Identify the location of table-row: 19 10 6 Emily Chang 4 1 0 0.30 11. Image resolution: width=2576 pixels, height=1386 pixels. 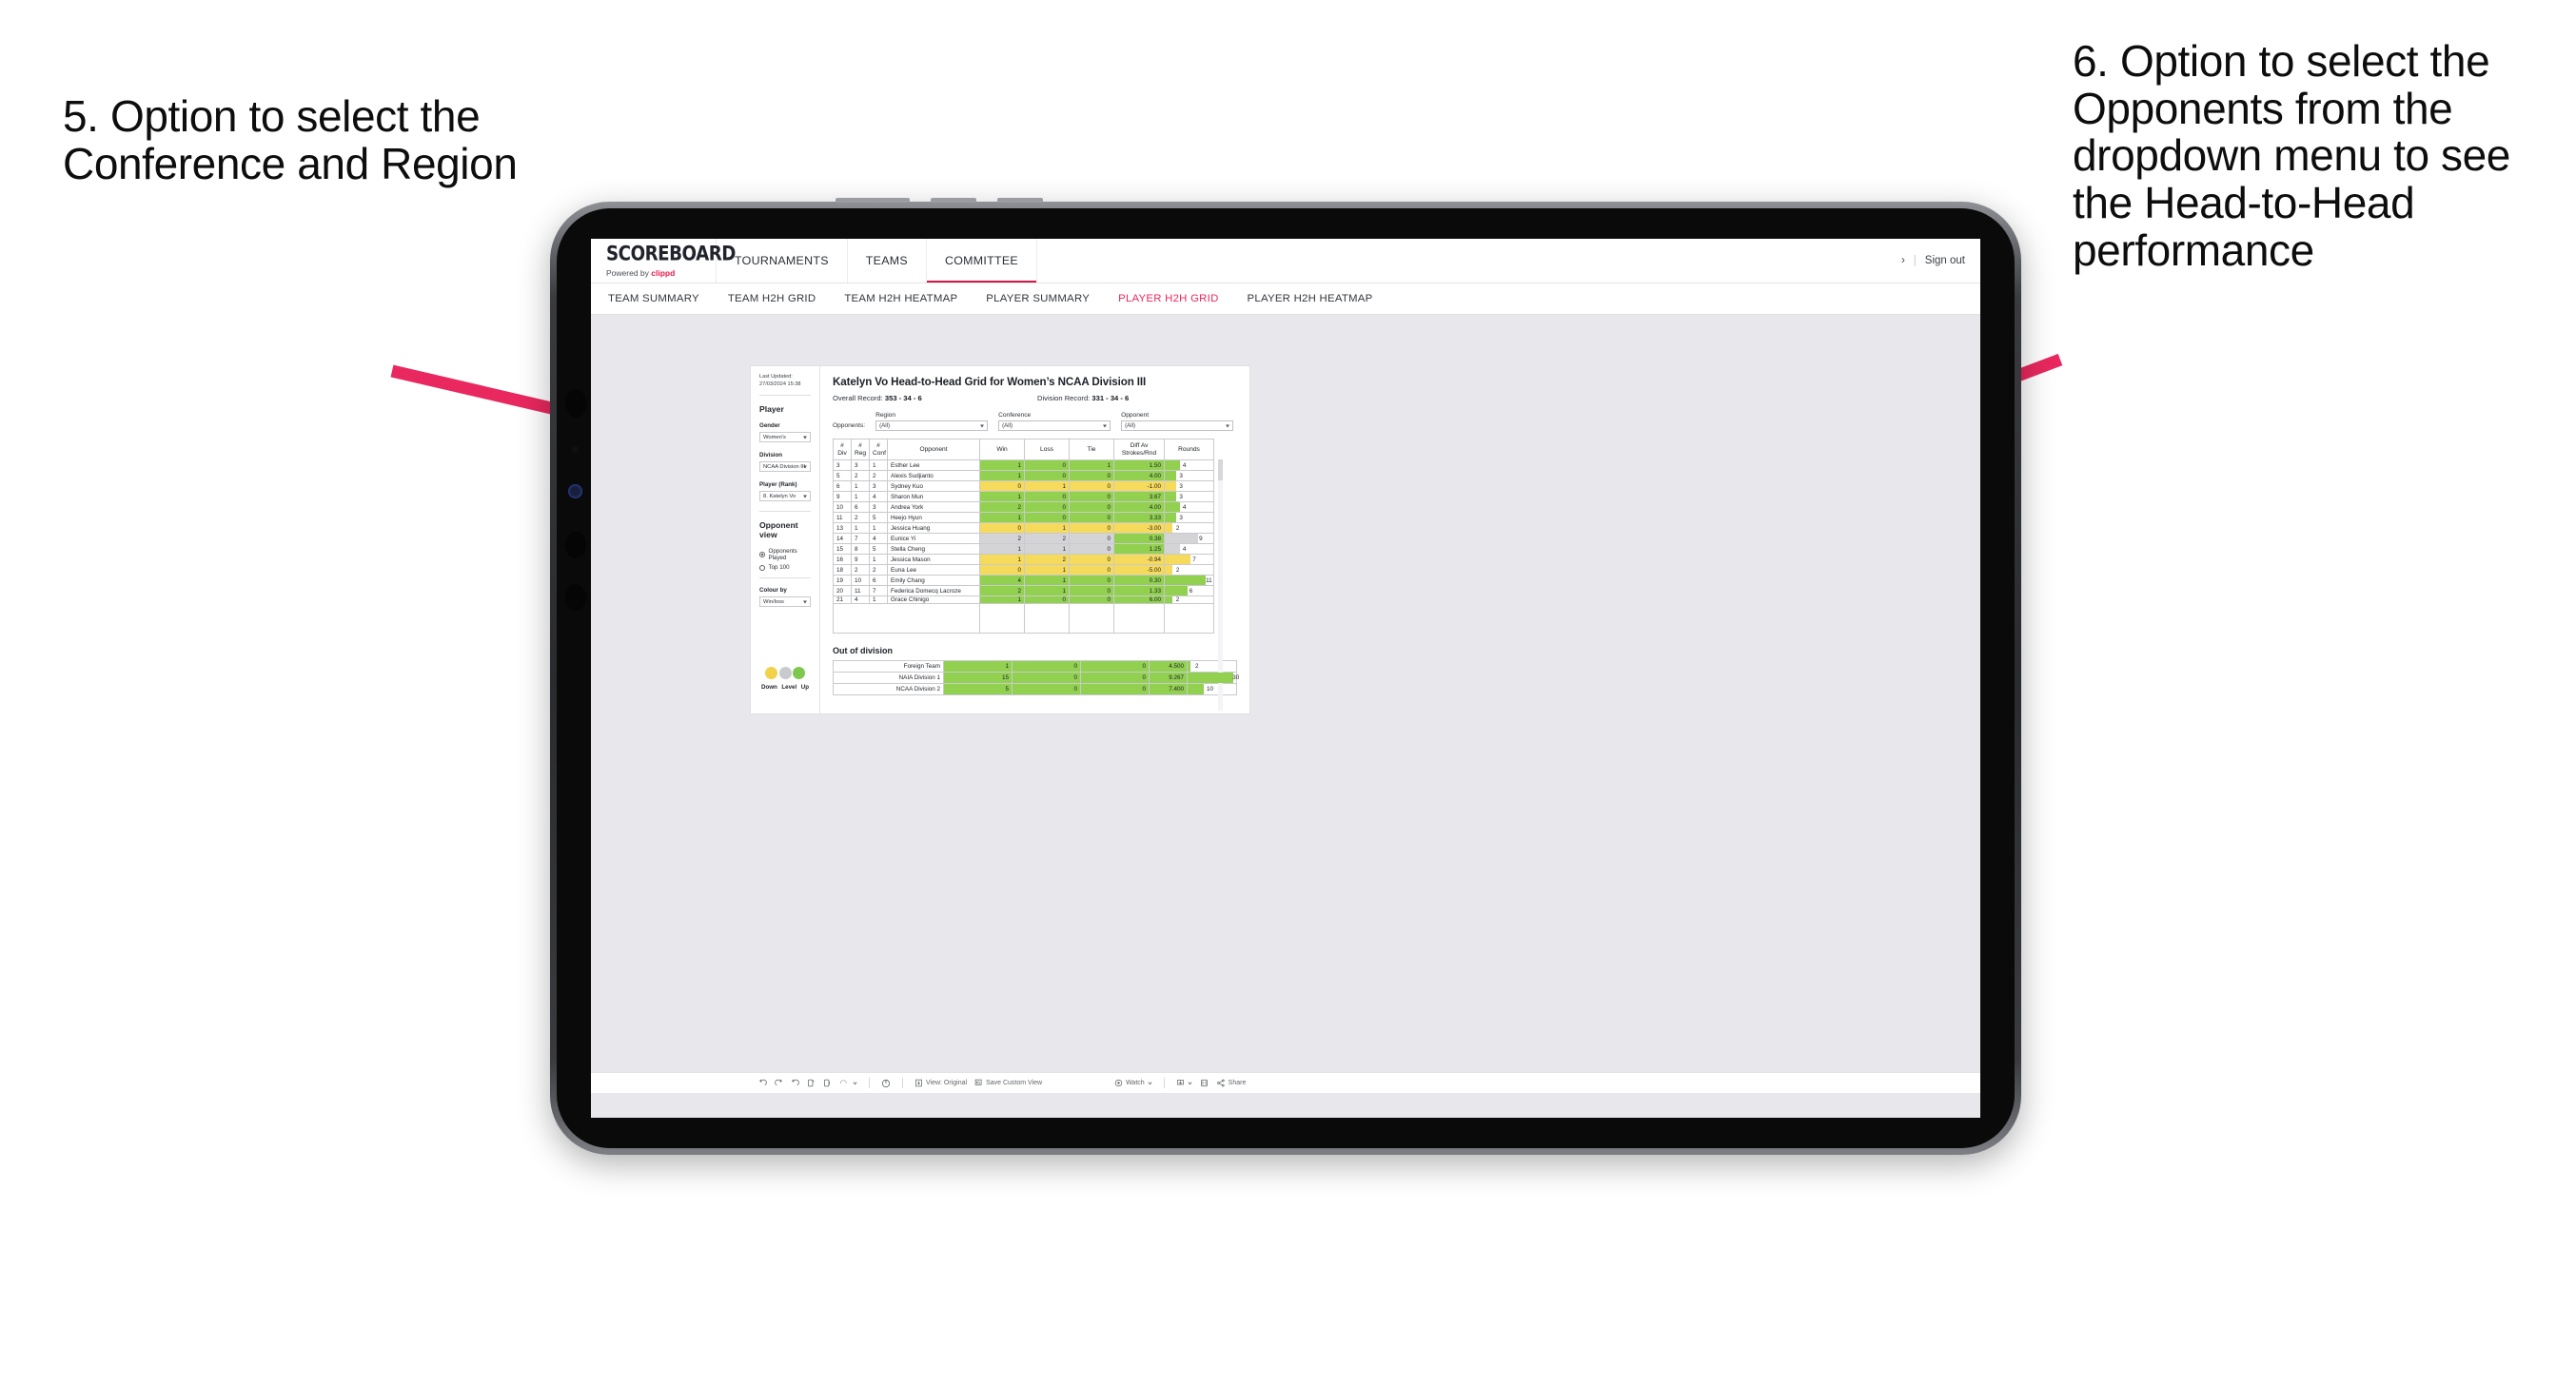
(1023, 580).